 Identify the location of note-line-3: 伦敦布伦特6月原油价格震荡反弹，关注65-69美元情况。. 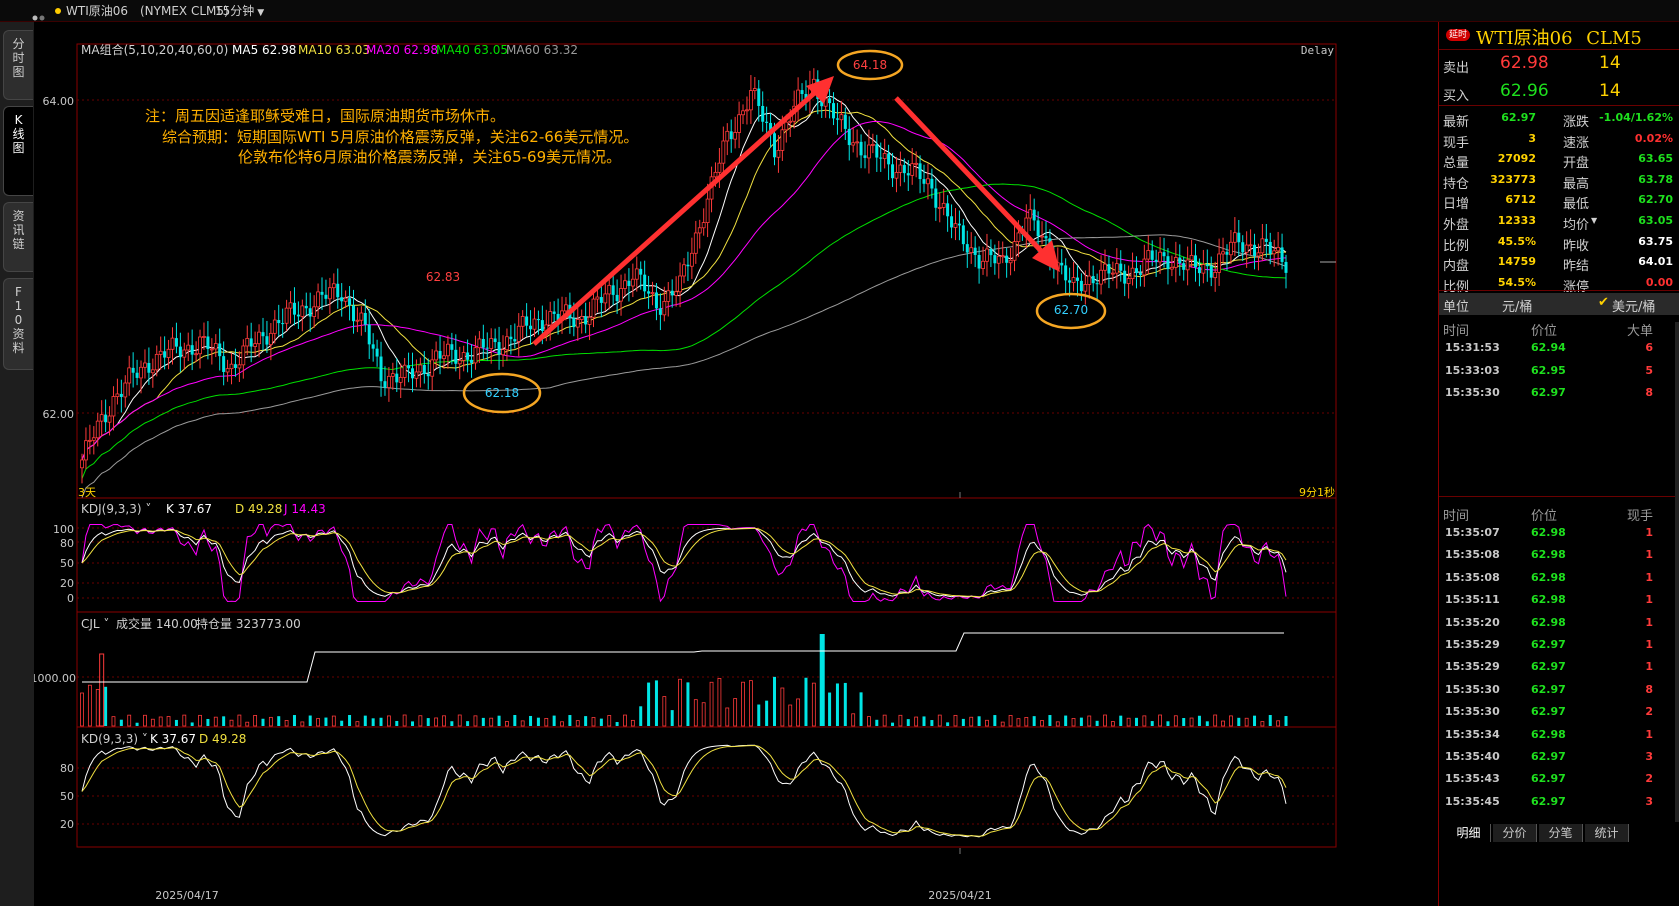
(430, 157).